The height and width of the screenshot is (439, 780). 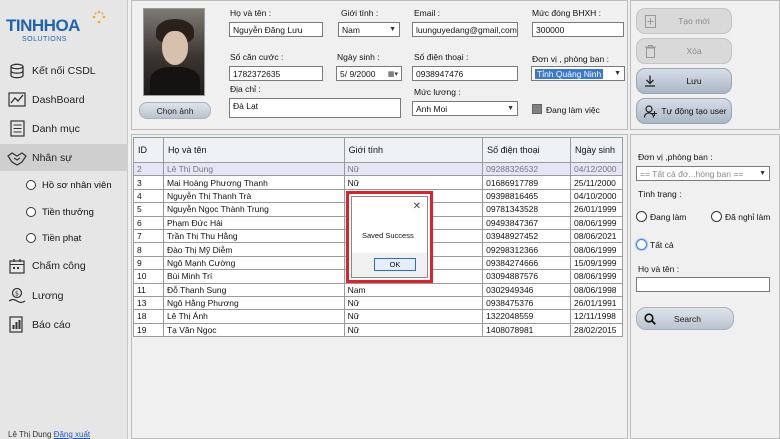 I want to click on dept-select: Tỉnh Quảng Ninh ▼, so click(x=578, y=73).